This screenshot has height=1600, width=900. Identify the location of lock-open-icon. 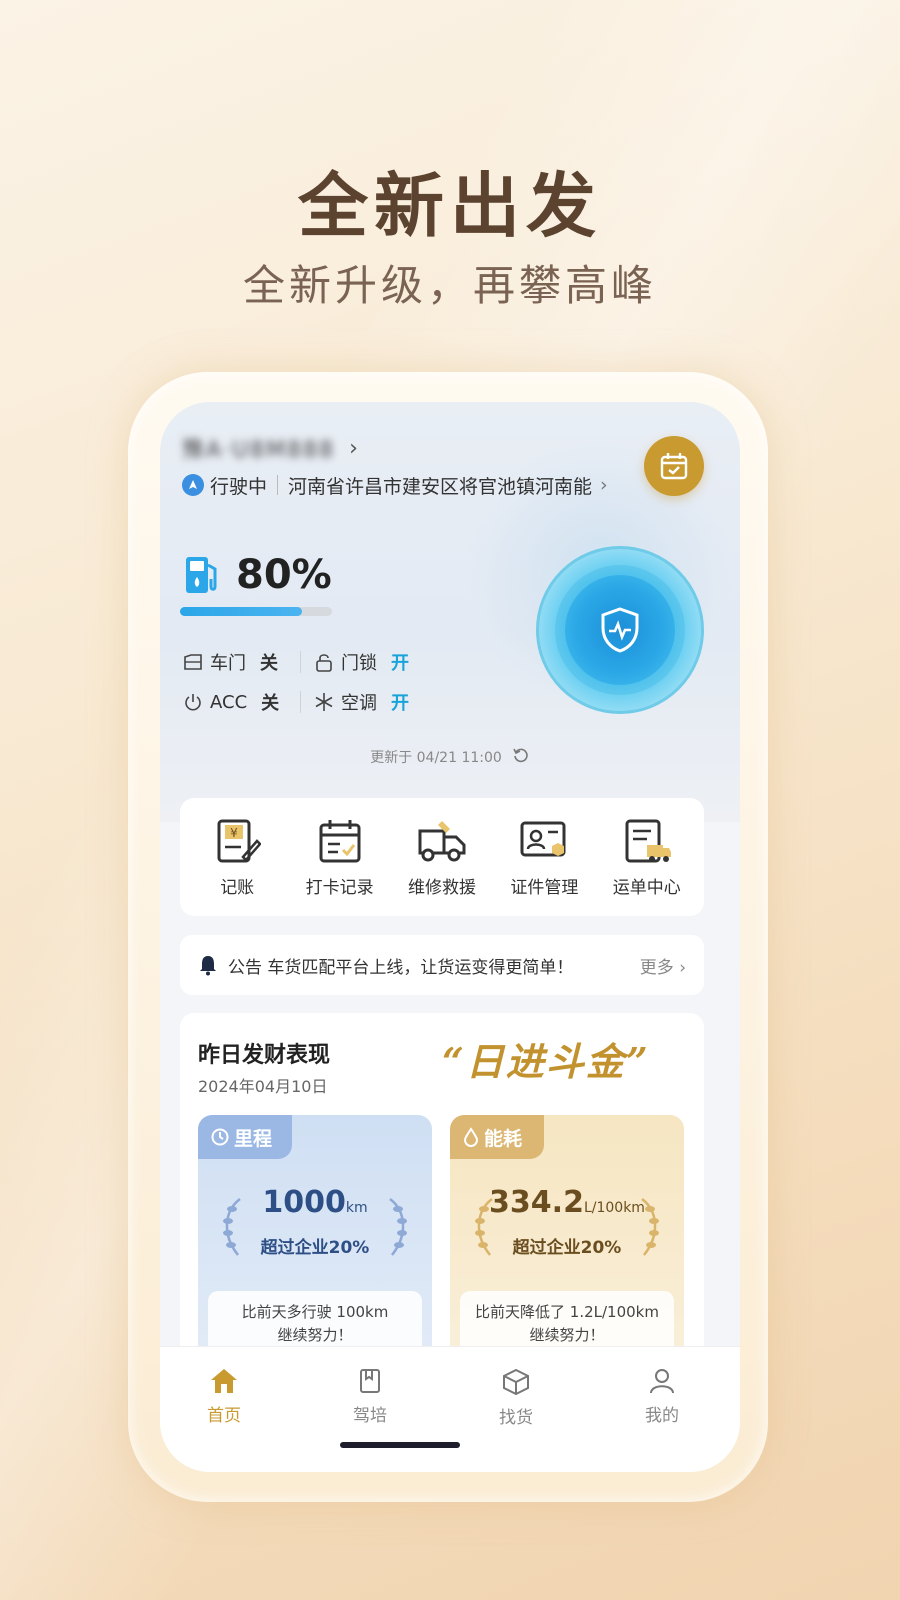
(324, 662).